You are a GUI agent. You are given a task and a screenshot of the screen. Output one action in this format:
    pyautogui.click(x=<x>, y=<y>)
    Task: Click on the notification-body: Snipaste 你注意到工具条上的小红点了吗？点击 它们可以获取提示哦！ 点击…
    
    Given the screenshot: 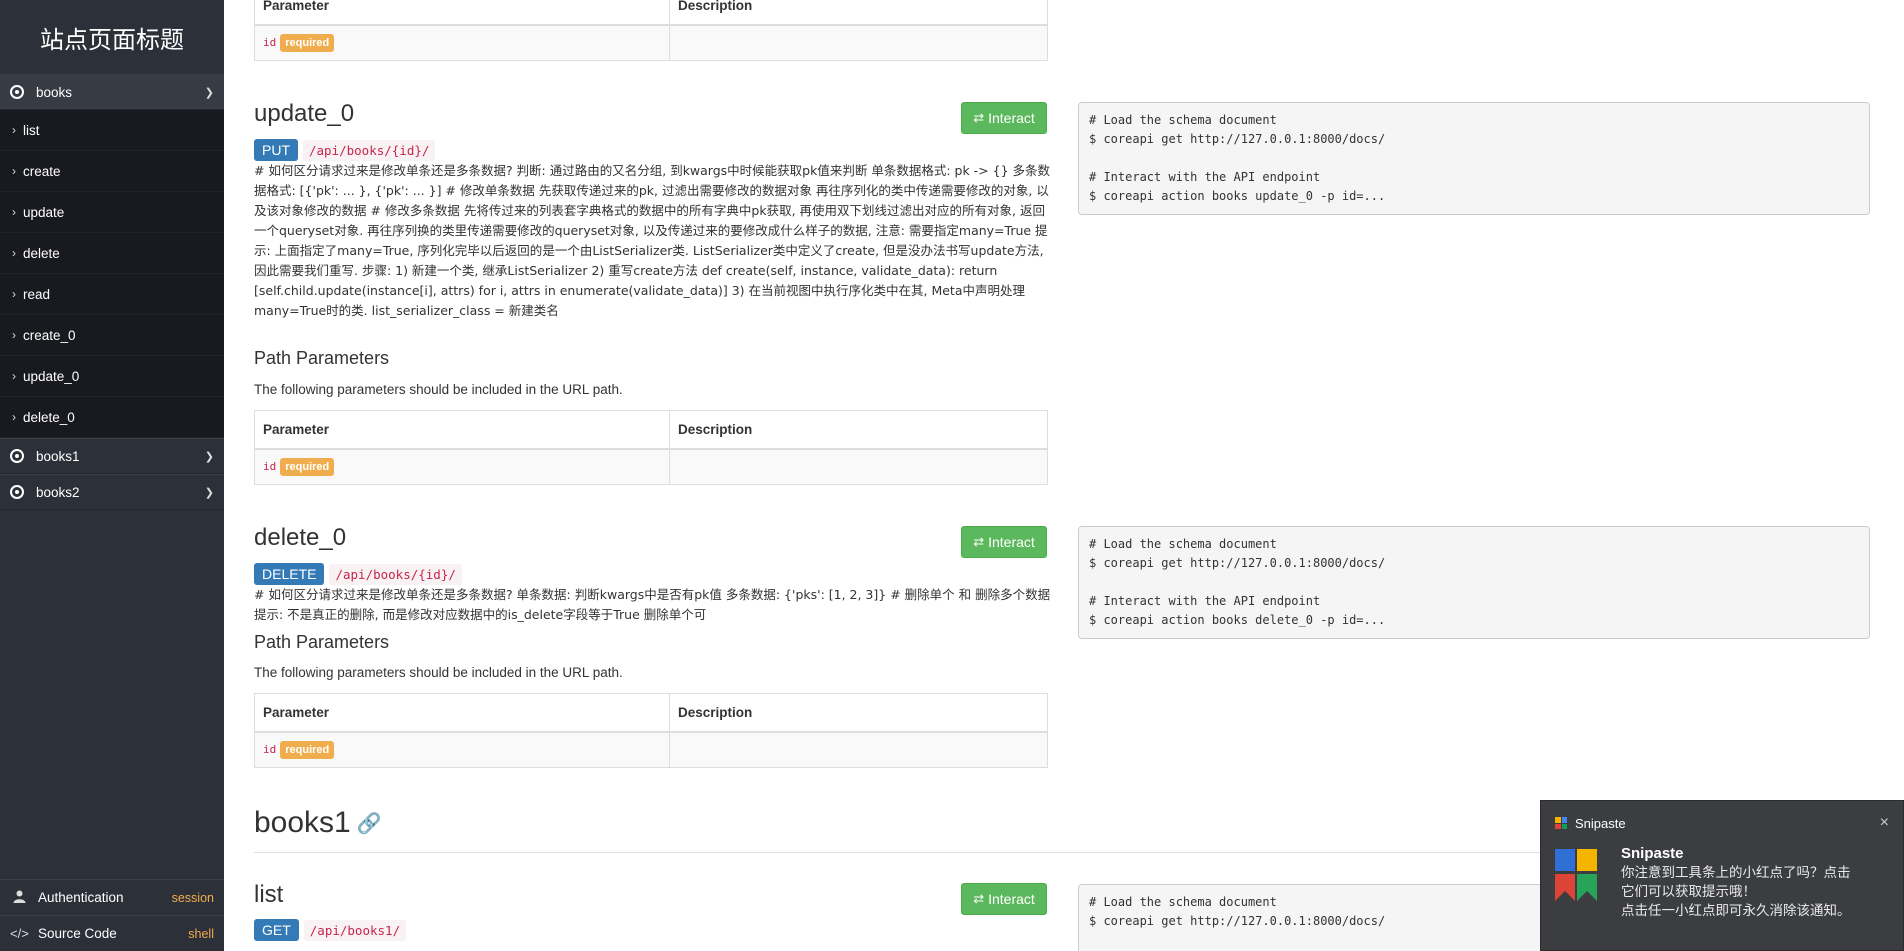 What is the action you would take?
    pyautogui.click(x=1722, y=883)
    